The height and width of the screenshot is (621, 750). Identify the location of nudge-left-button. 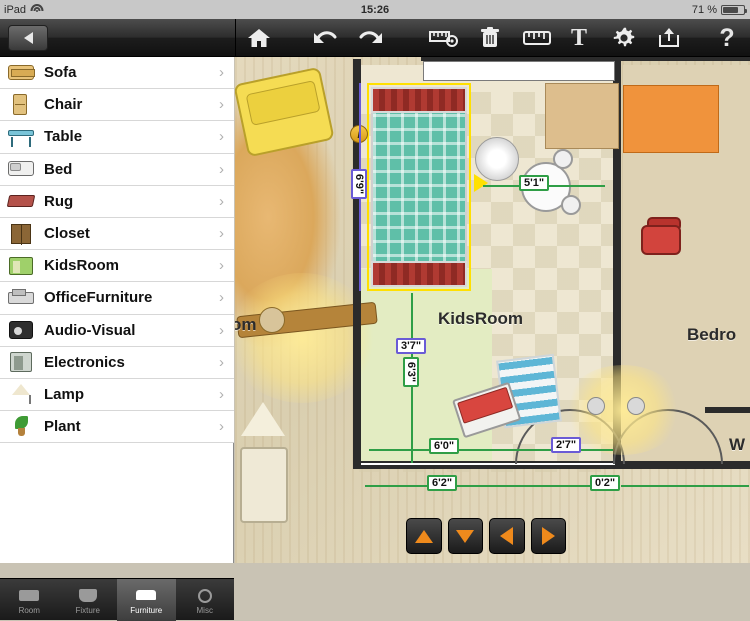
(507, 536).